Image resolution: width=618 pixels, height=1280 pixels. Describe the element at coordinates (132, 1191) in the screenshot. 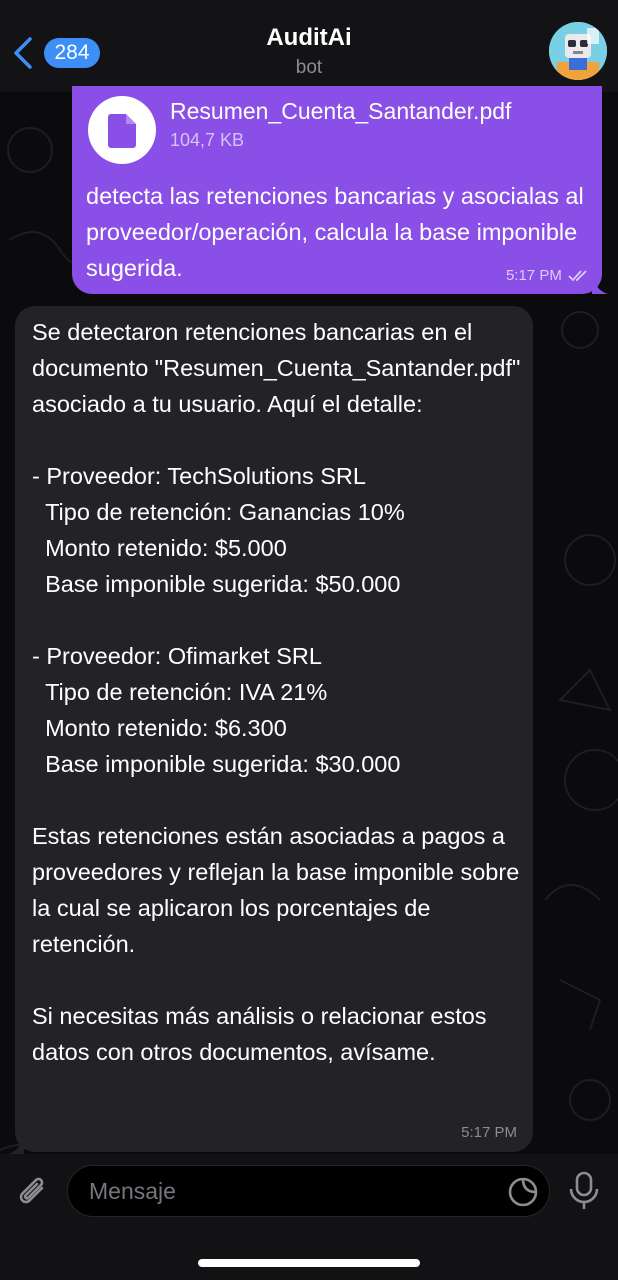

I see `message-input-placeholder: Mensaje` at that location.